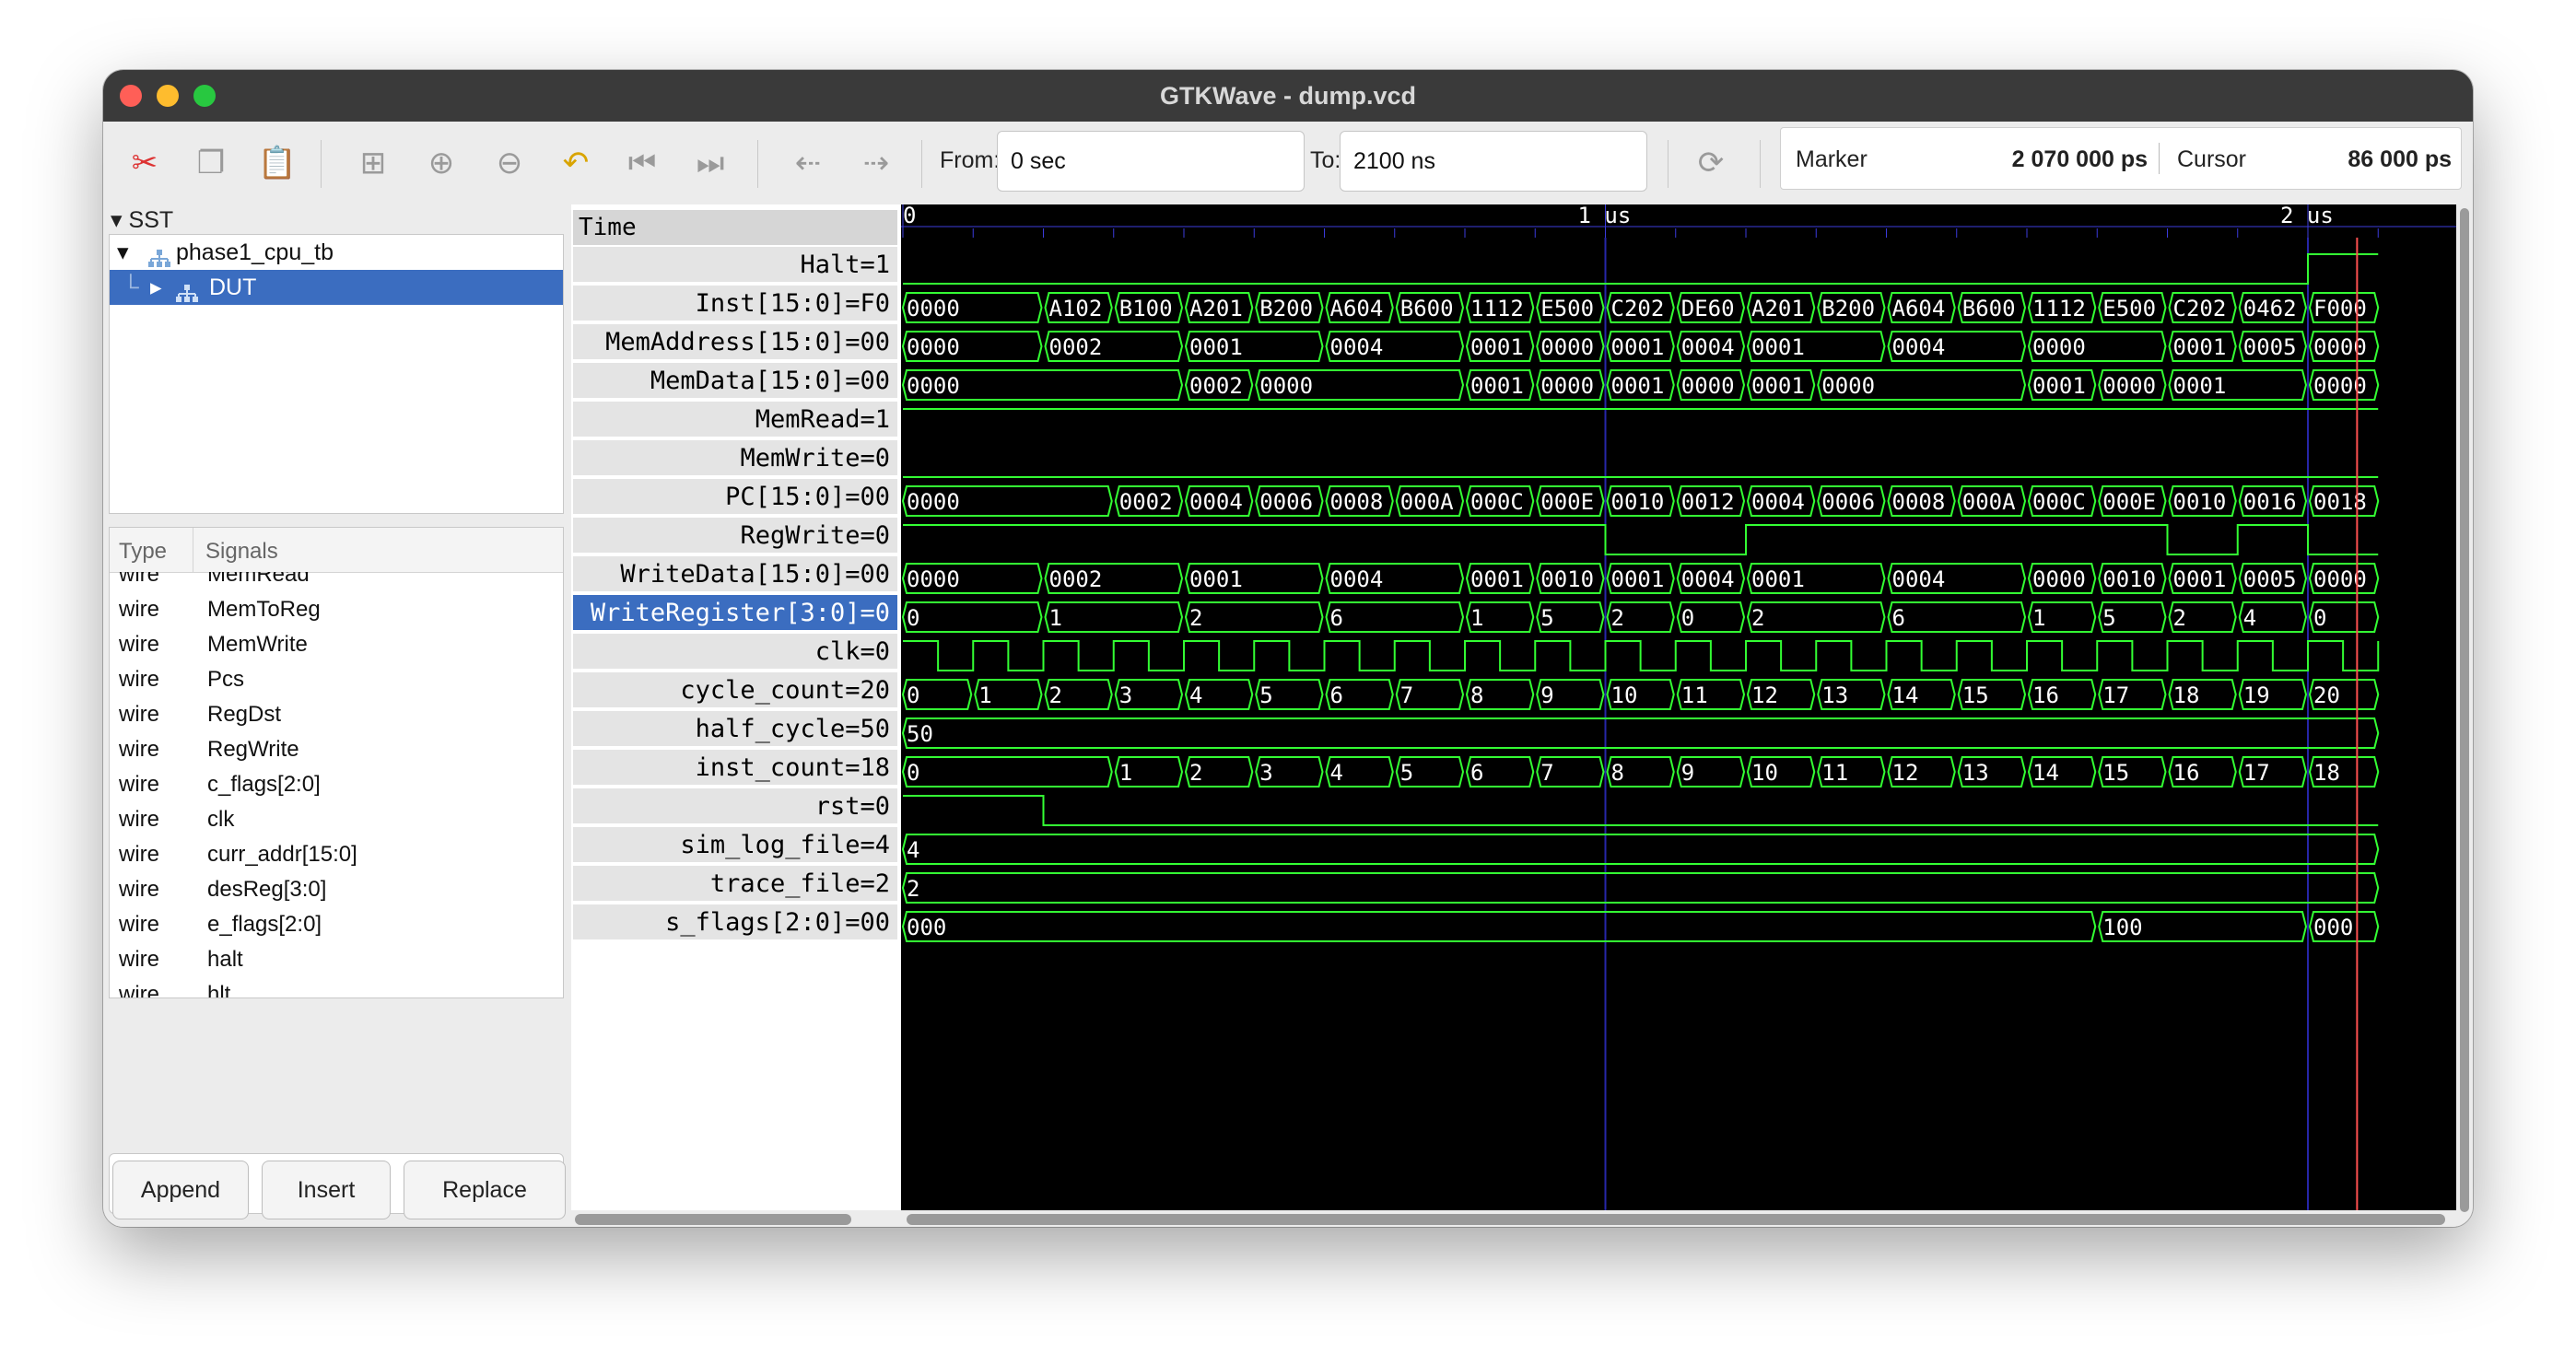 This screenshot has width=2576, height=1365. What do you see at coordinates (131, 96) in the screenshot?
I see `close-window-button` at bounding box center [131, 96].